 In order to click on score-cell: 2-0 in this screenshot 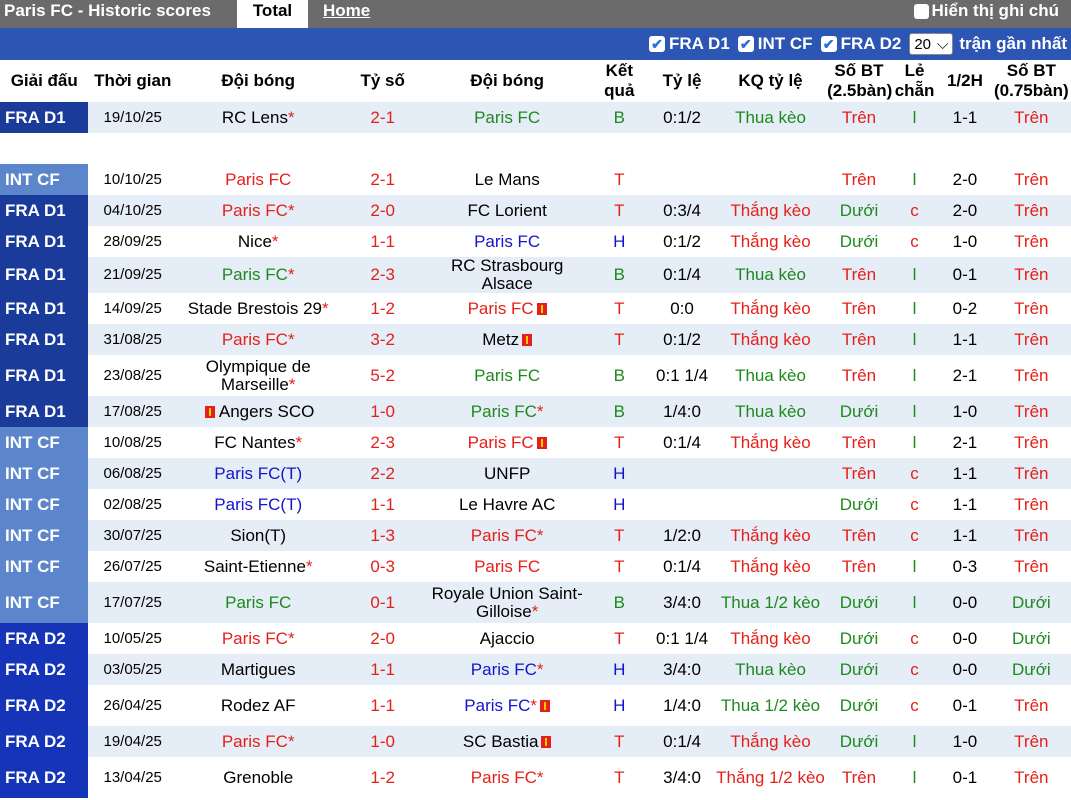, I will do `click(382, 210)`.